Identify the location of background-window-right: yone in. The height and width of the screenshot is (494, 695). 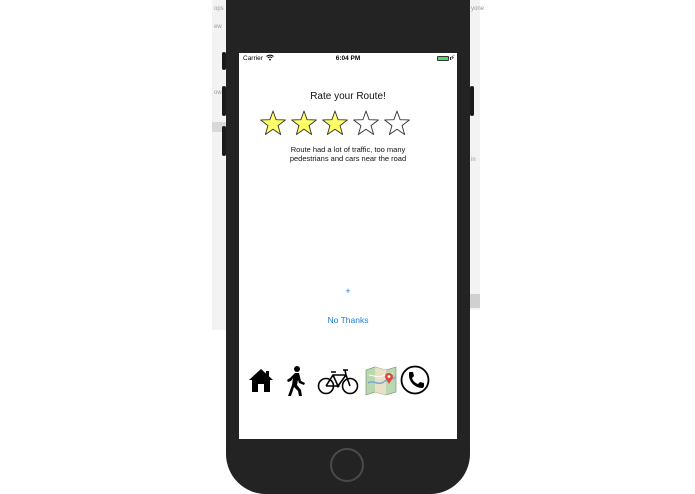
(477, 155).